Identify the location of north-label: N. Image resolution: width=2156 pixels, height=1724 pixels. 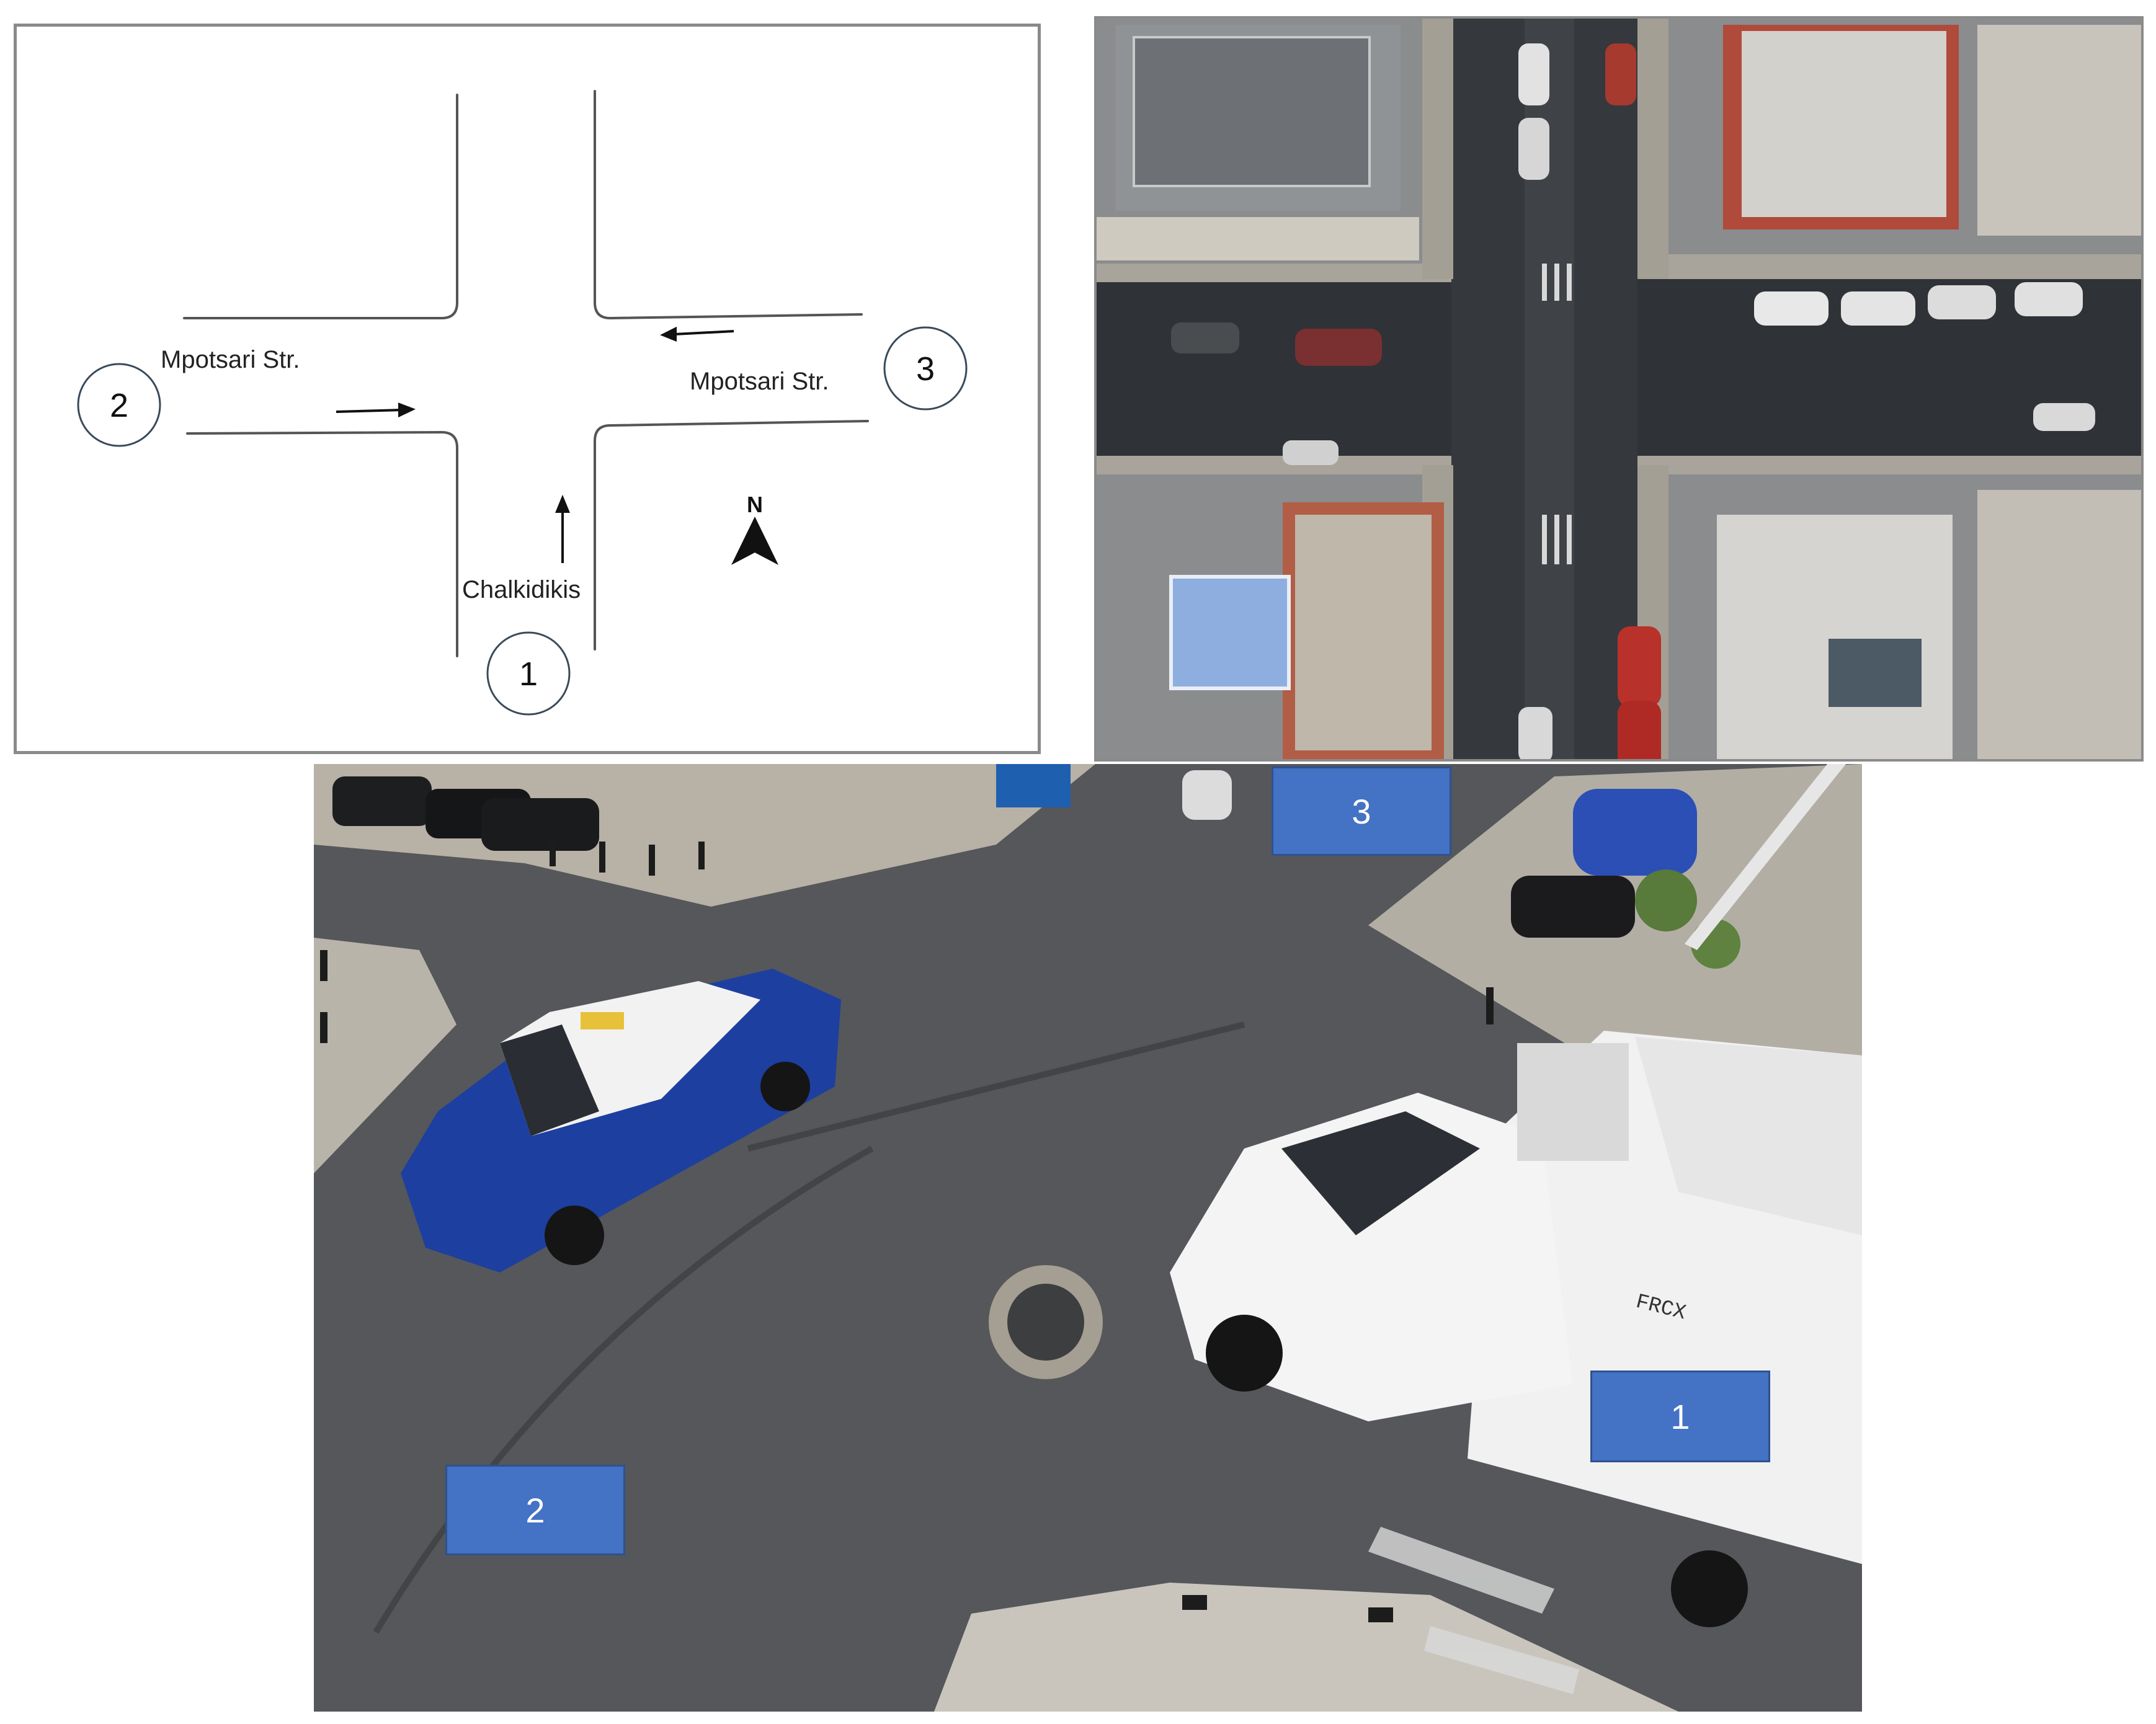
(755, 505).